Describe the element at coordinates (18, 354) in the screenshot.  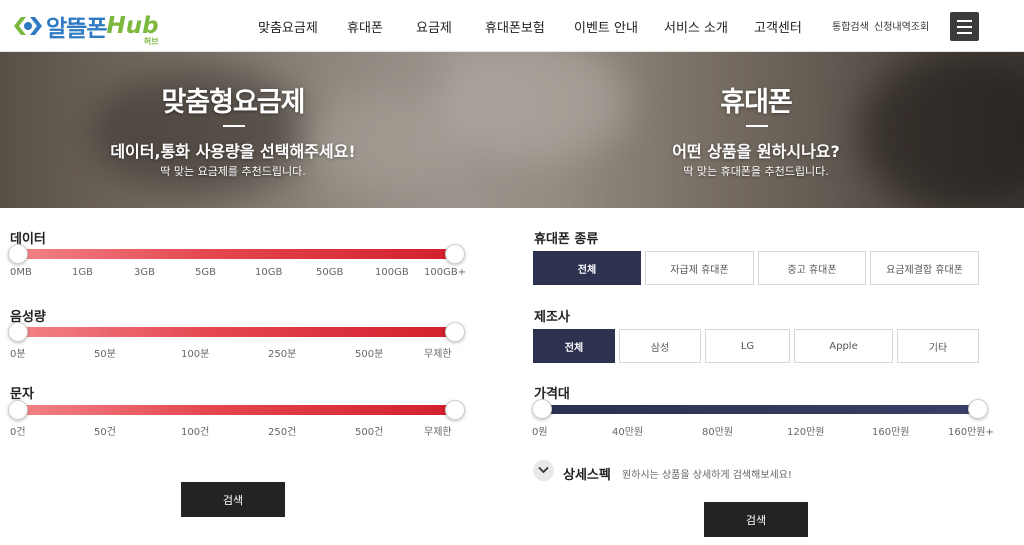
I see `voice-tick: 0분` at that location.